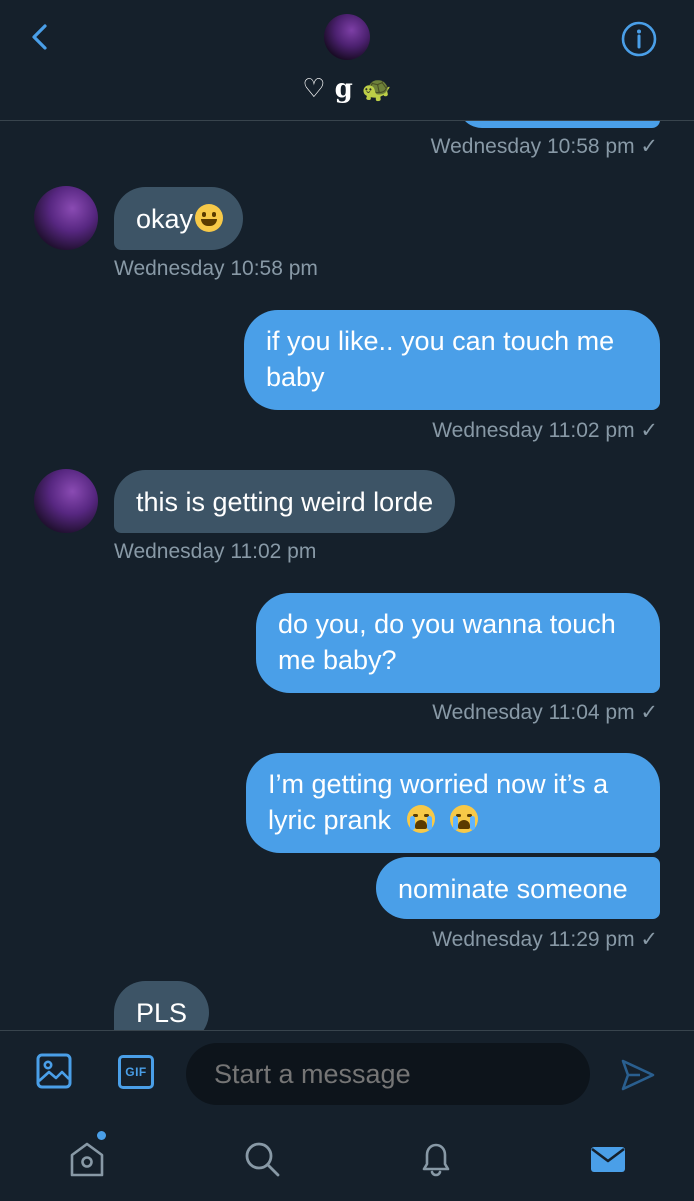 The width and height of the screenshot is (694, 1201). What do you see at coordinates (513, 889) in the screenshot?
I see `message-text: nominate someone` at bounding box center [513, 889].